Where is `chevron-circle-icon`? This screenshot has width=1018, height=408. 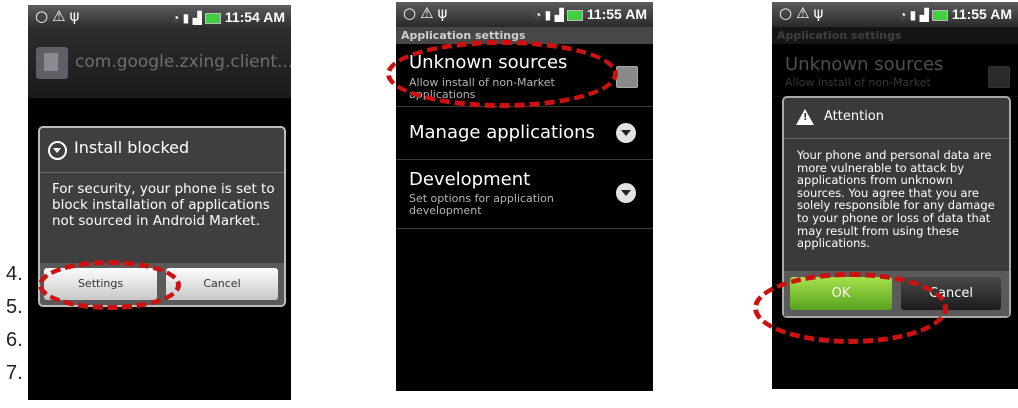
chevron-circle-icon is located at coordinates (57, 150).